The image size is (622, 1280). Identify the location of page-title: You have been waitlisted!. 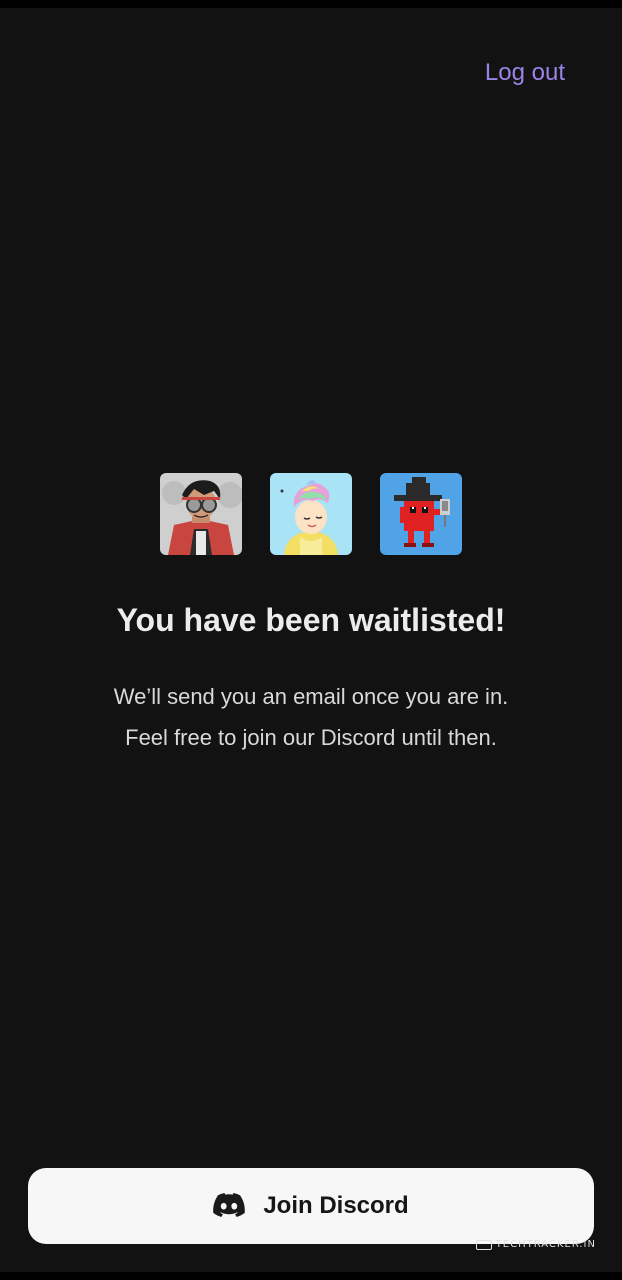
(311, 620).